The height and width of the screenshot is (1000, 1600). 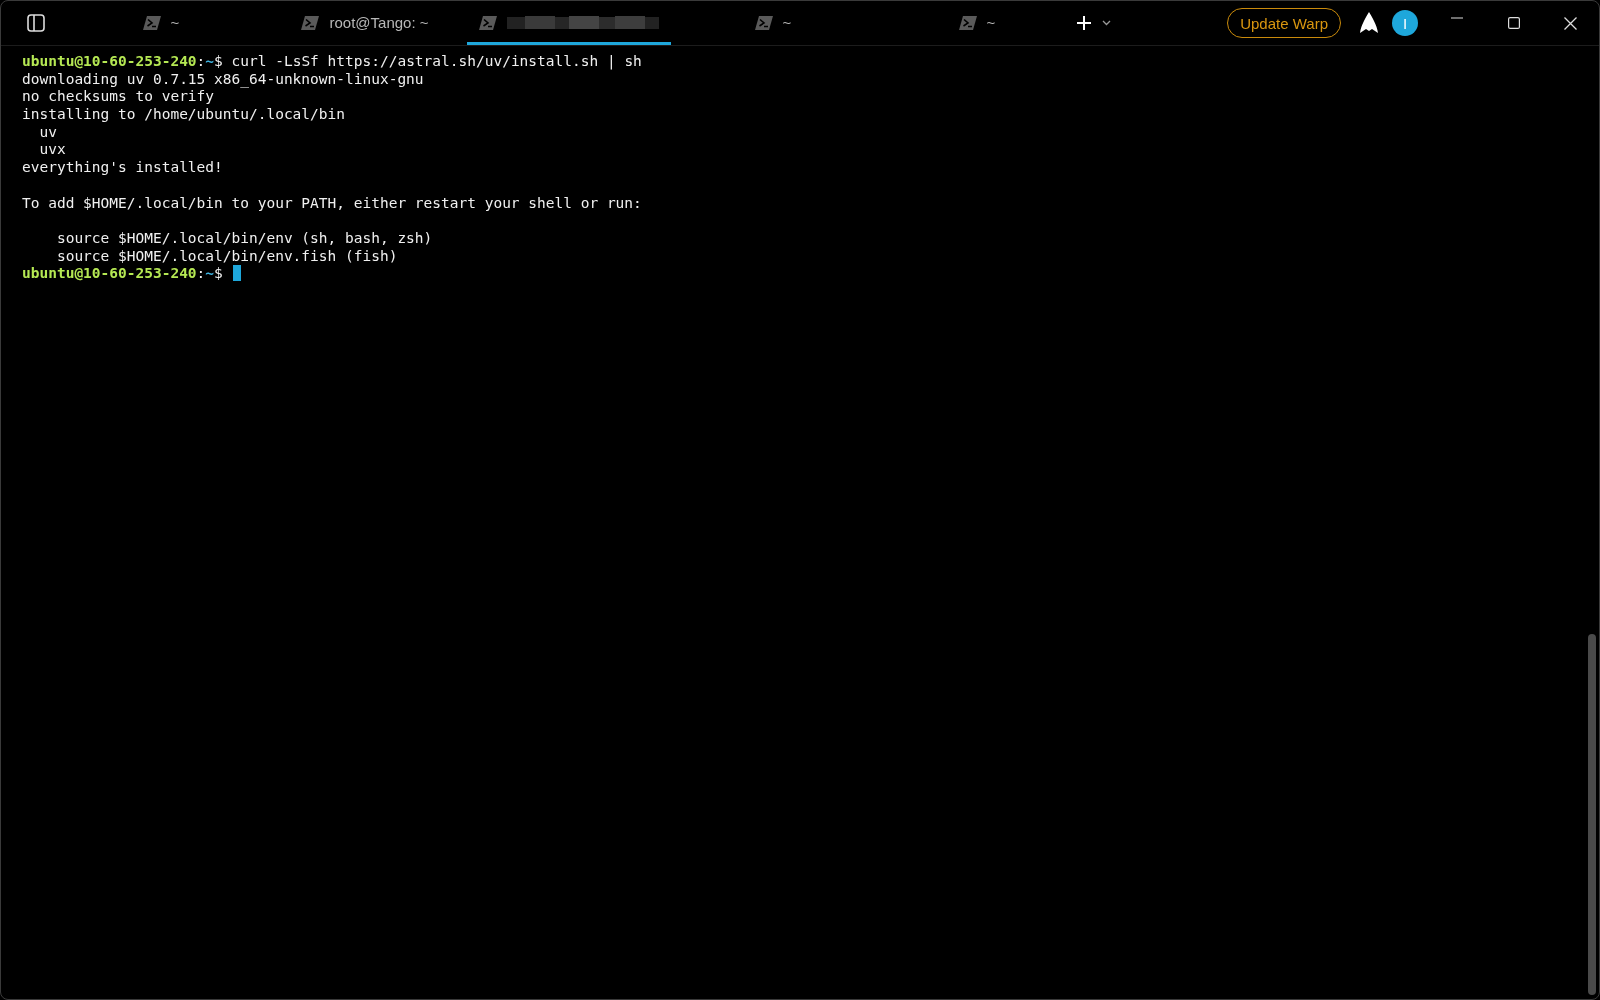 I want to click on maximize-icon, so click(x=1513, y=22).